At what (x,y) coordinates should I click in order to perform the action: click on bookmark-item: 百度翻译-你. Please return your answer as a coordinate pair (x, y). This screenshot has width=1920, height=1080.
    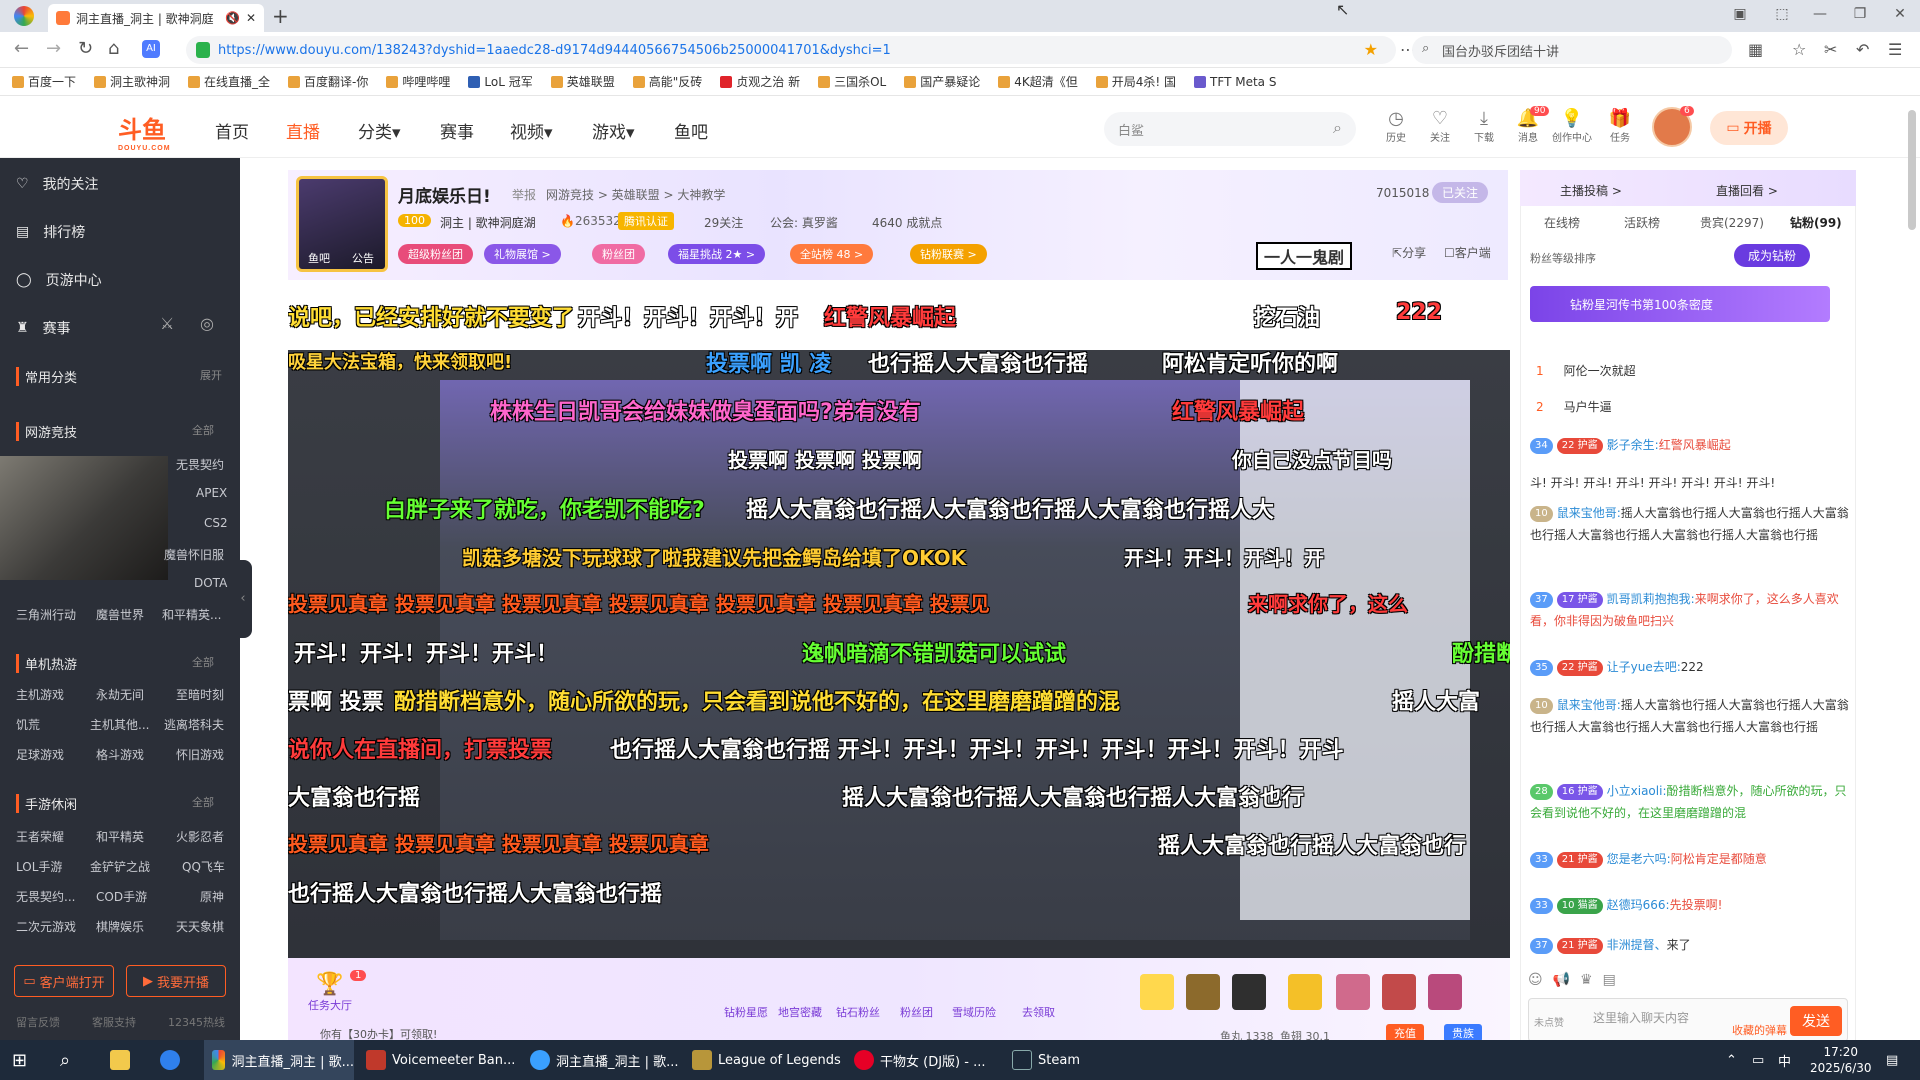
    Looking at the image, I should click on (328, 81).